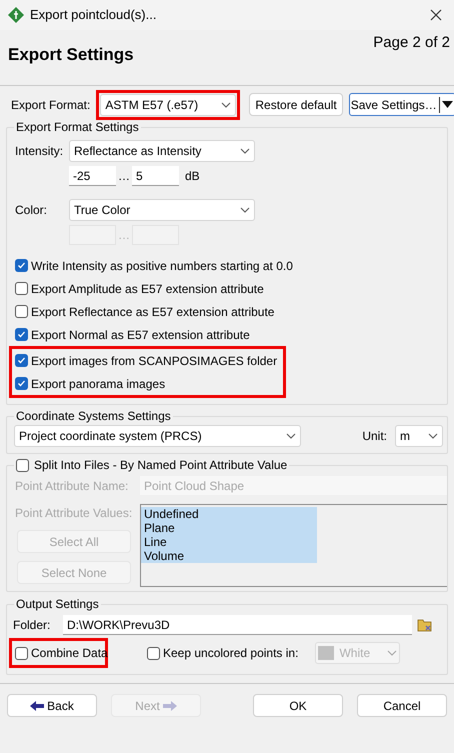 Image resolution: width=454 pixels, height=753 pixels. What do you see at coordinates (192, 176) in the screenshot?
I see `unit-label: dB` at bounding box center [192, 176].